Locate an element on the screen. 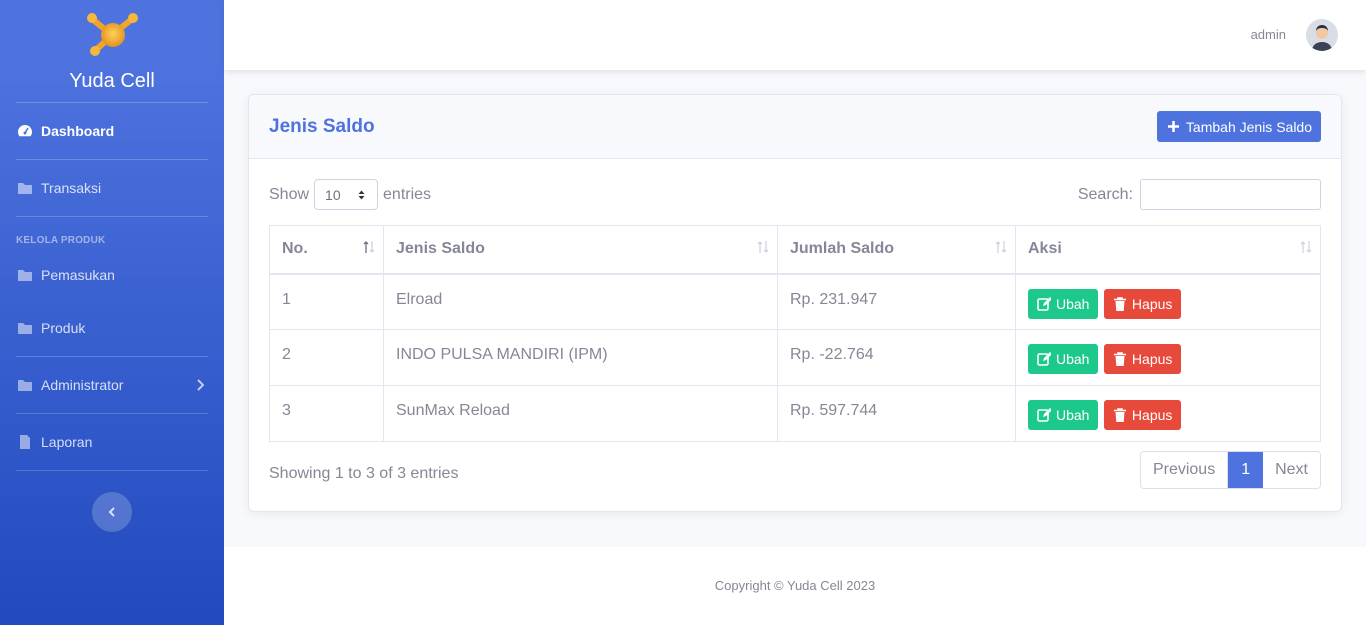  cell-jumlah-saldo: Rp. 231.947 is located at coordinates (896, 301).